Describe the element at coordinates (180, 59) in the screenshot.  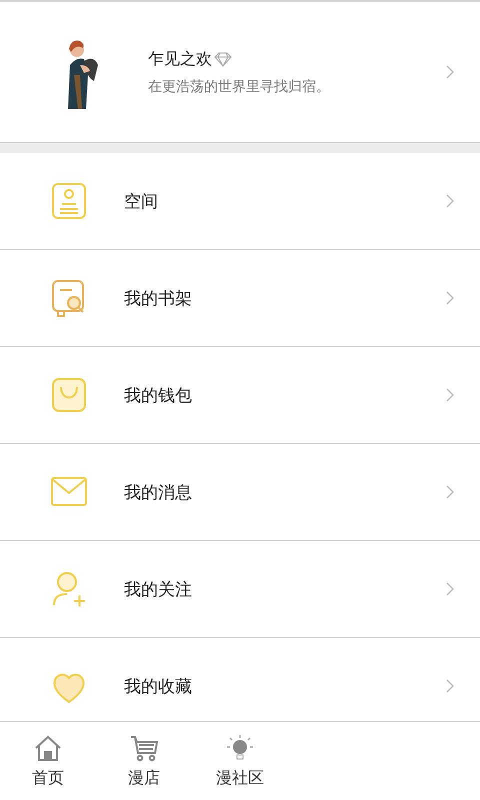
I see `user-name: 乍见之欢` at that location.